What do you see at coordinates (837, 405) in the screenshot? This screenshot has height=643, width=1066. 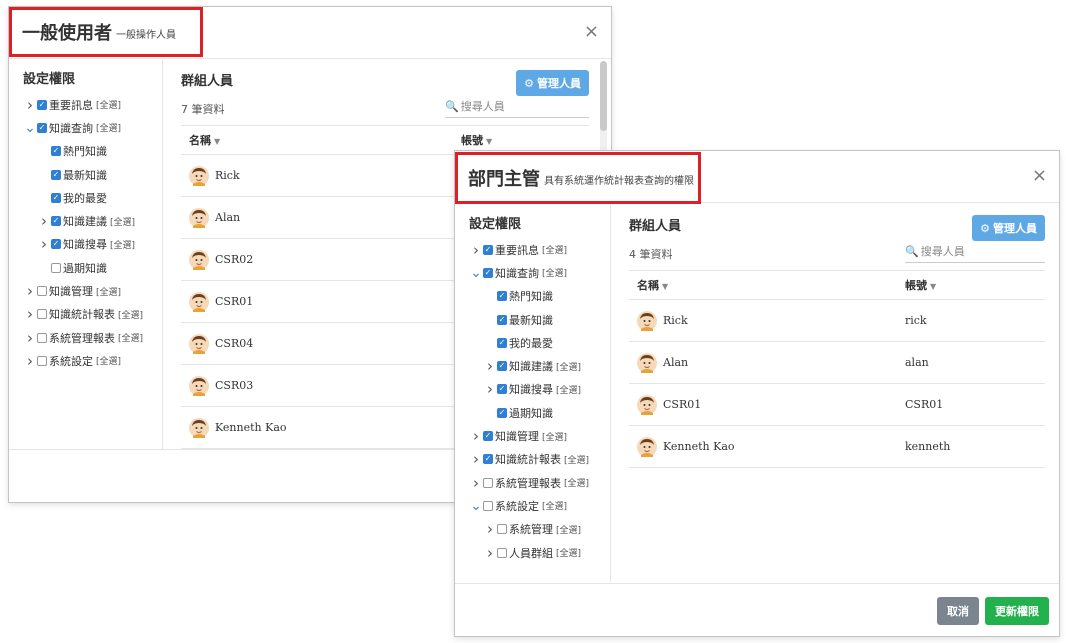 I see `table-row: CSR01 CSR01` at bounding box center [837, 405].